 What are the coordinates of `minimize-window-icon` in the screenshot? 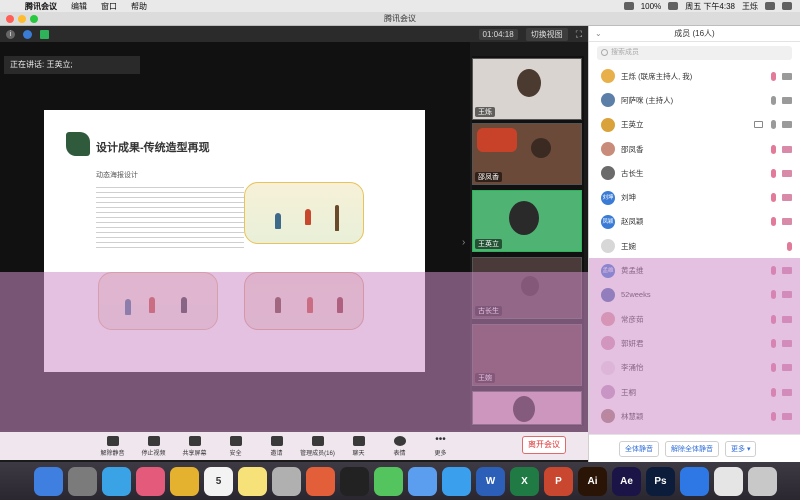 It's located at (22, 19).